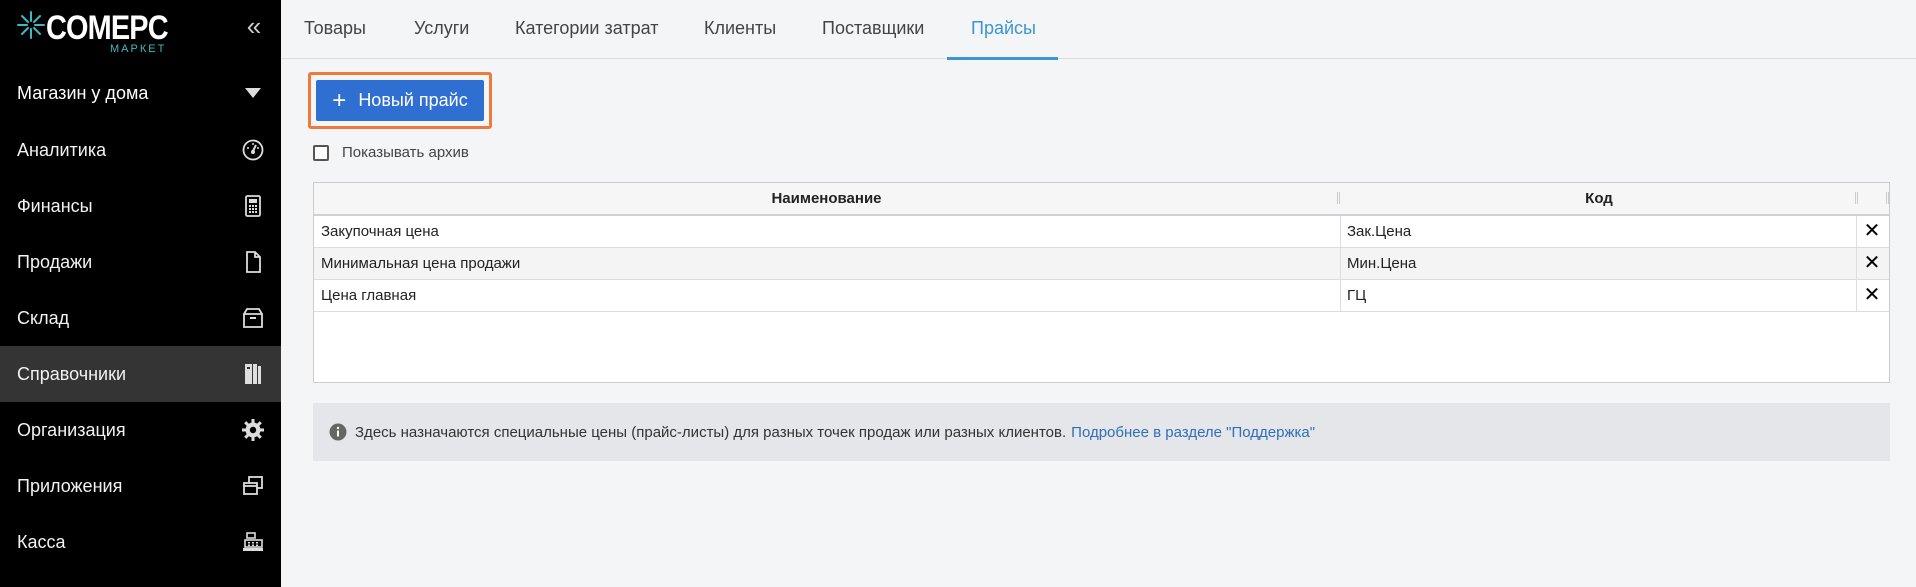 The height and width of the screenshot is (587, 1916). Describe the element at coordinates (55, 205) in the screenshot. I see `sidebar-item-label: Финансы` at that location.